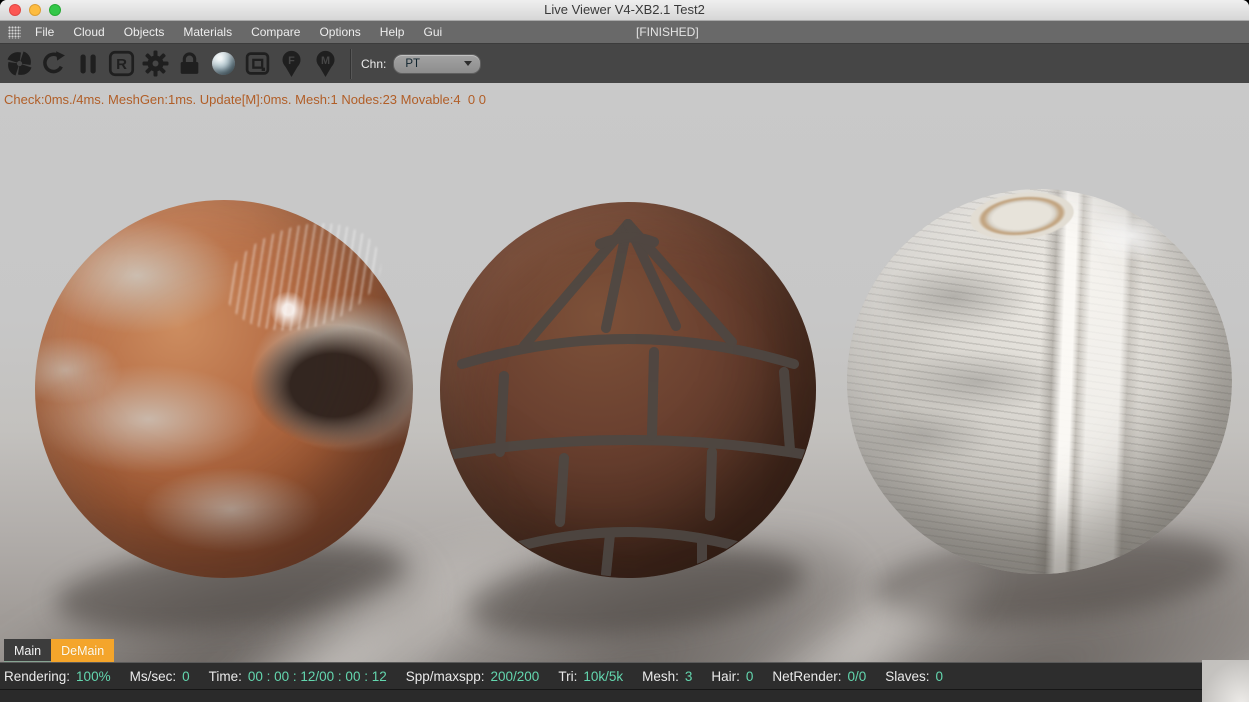 This screenshot has width=1249, height=702. Describe the element at coordinates (392, 32) in the screenshot. I see `menu-help: Help` at that location.